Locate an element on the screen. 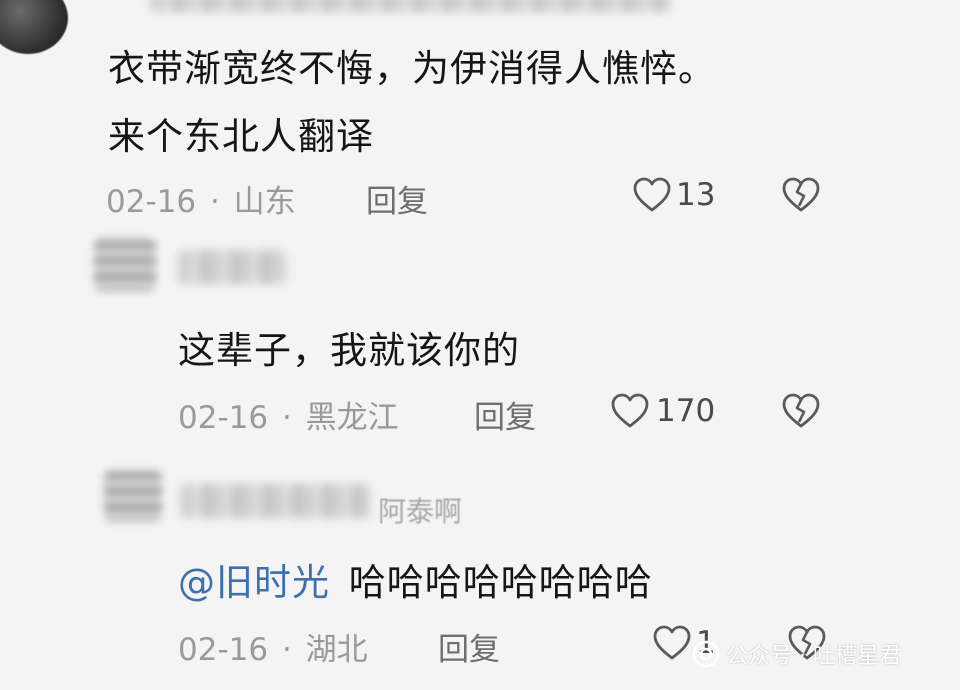 Image resolution: width=960 pixels, height=690 pixels. watermark-text: 公众号 · 吐槽星君 is located at coordinates (813, 656).